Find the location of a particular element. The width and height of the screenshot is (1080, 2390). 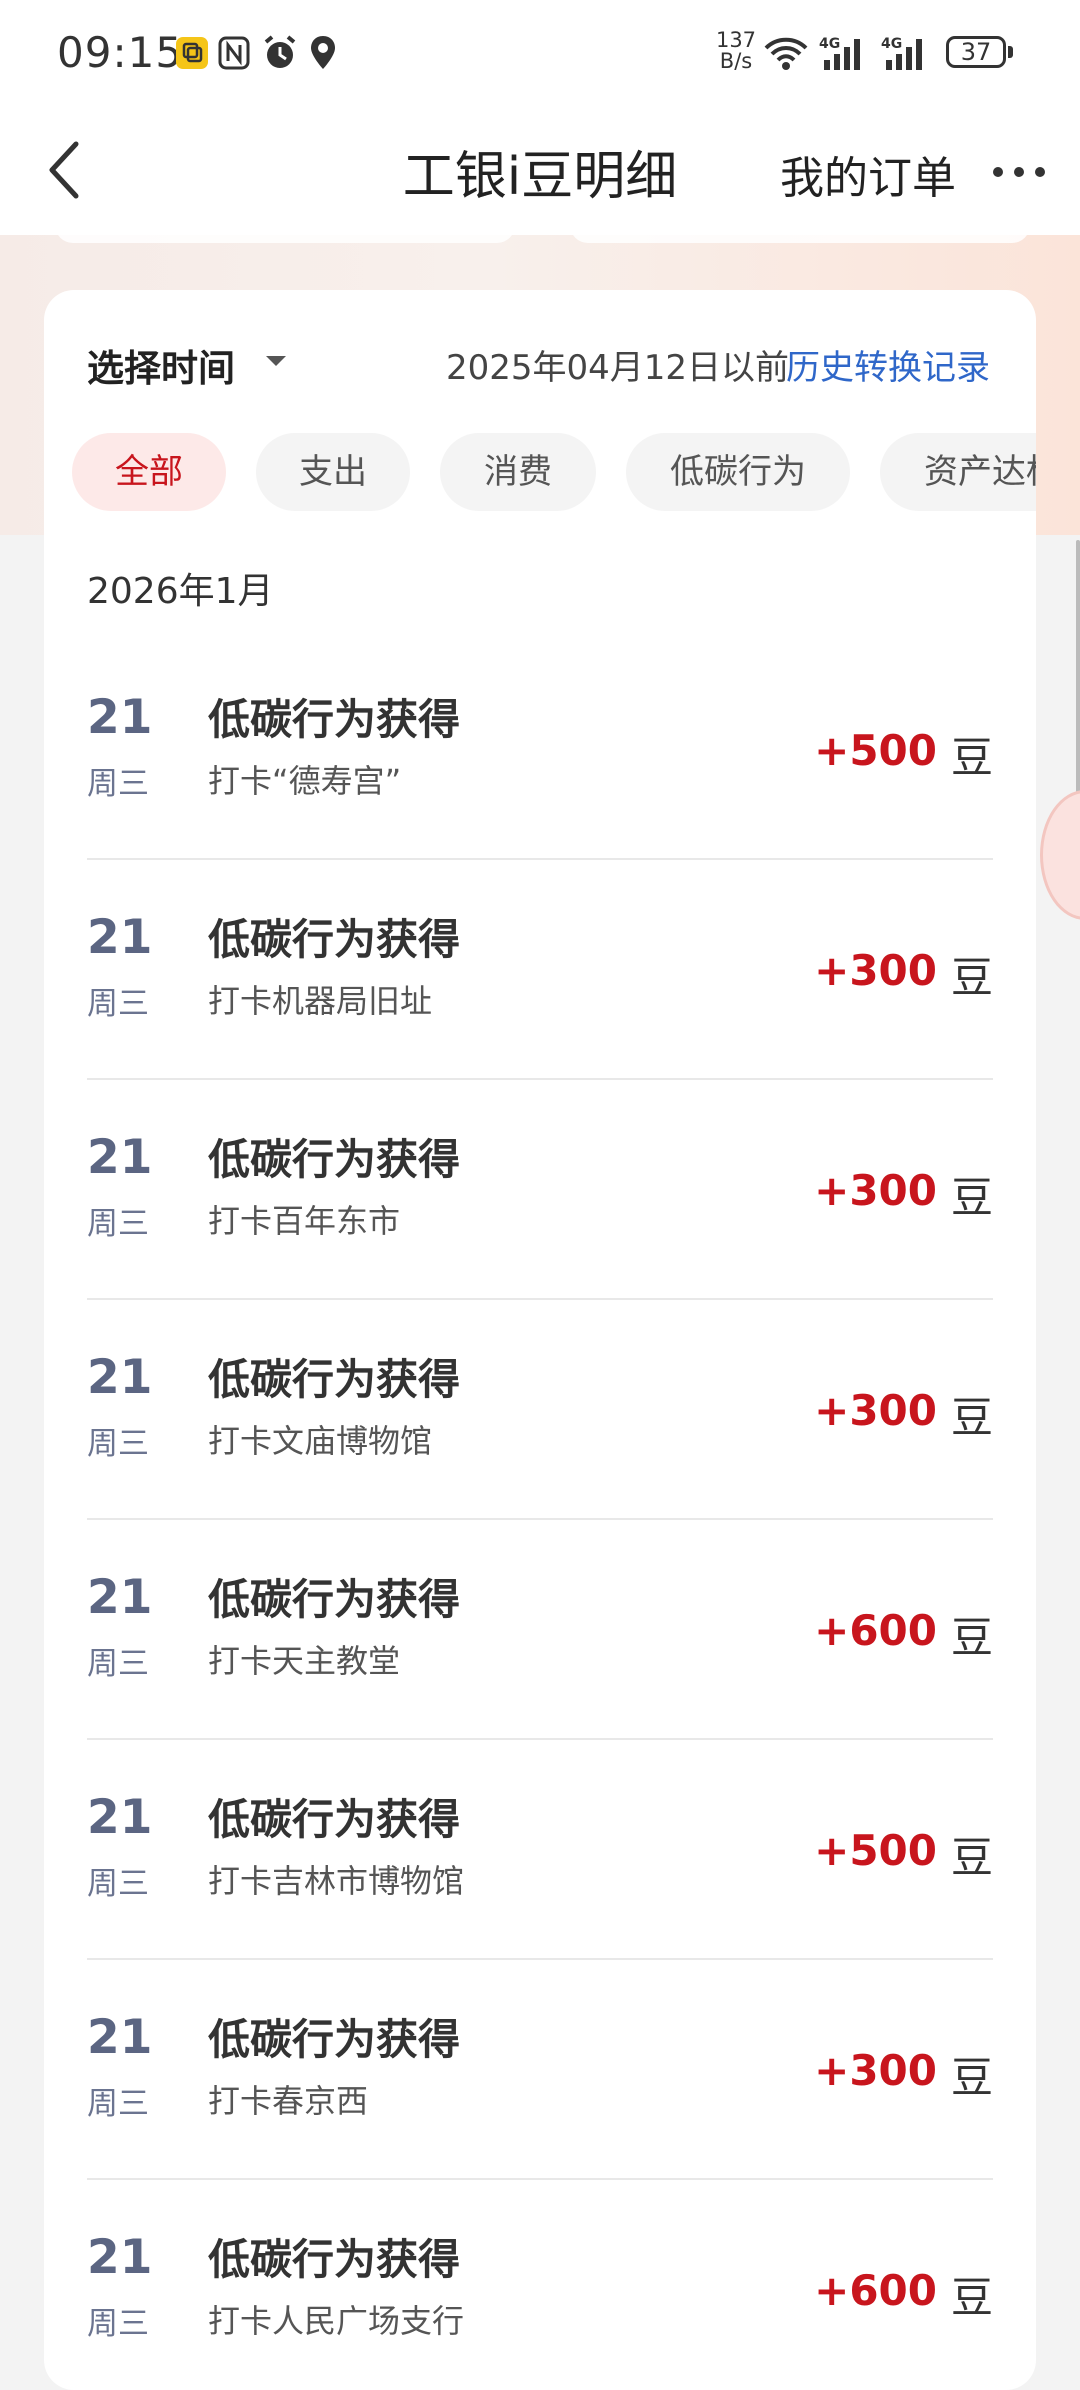

tab-consumption: 消费 is located at coordinates (518, 472).